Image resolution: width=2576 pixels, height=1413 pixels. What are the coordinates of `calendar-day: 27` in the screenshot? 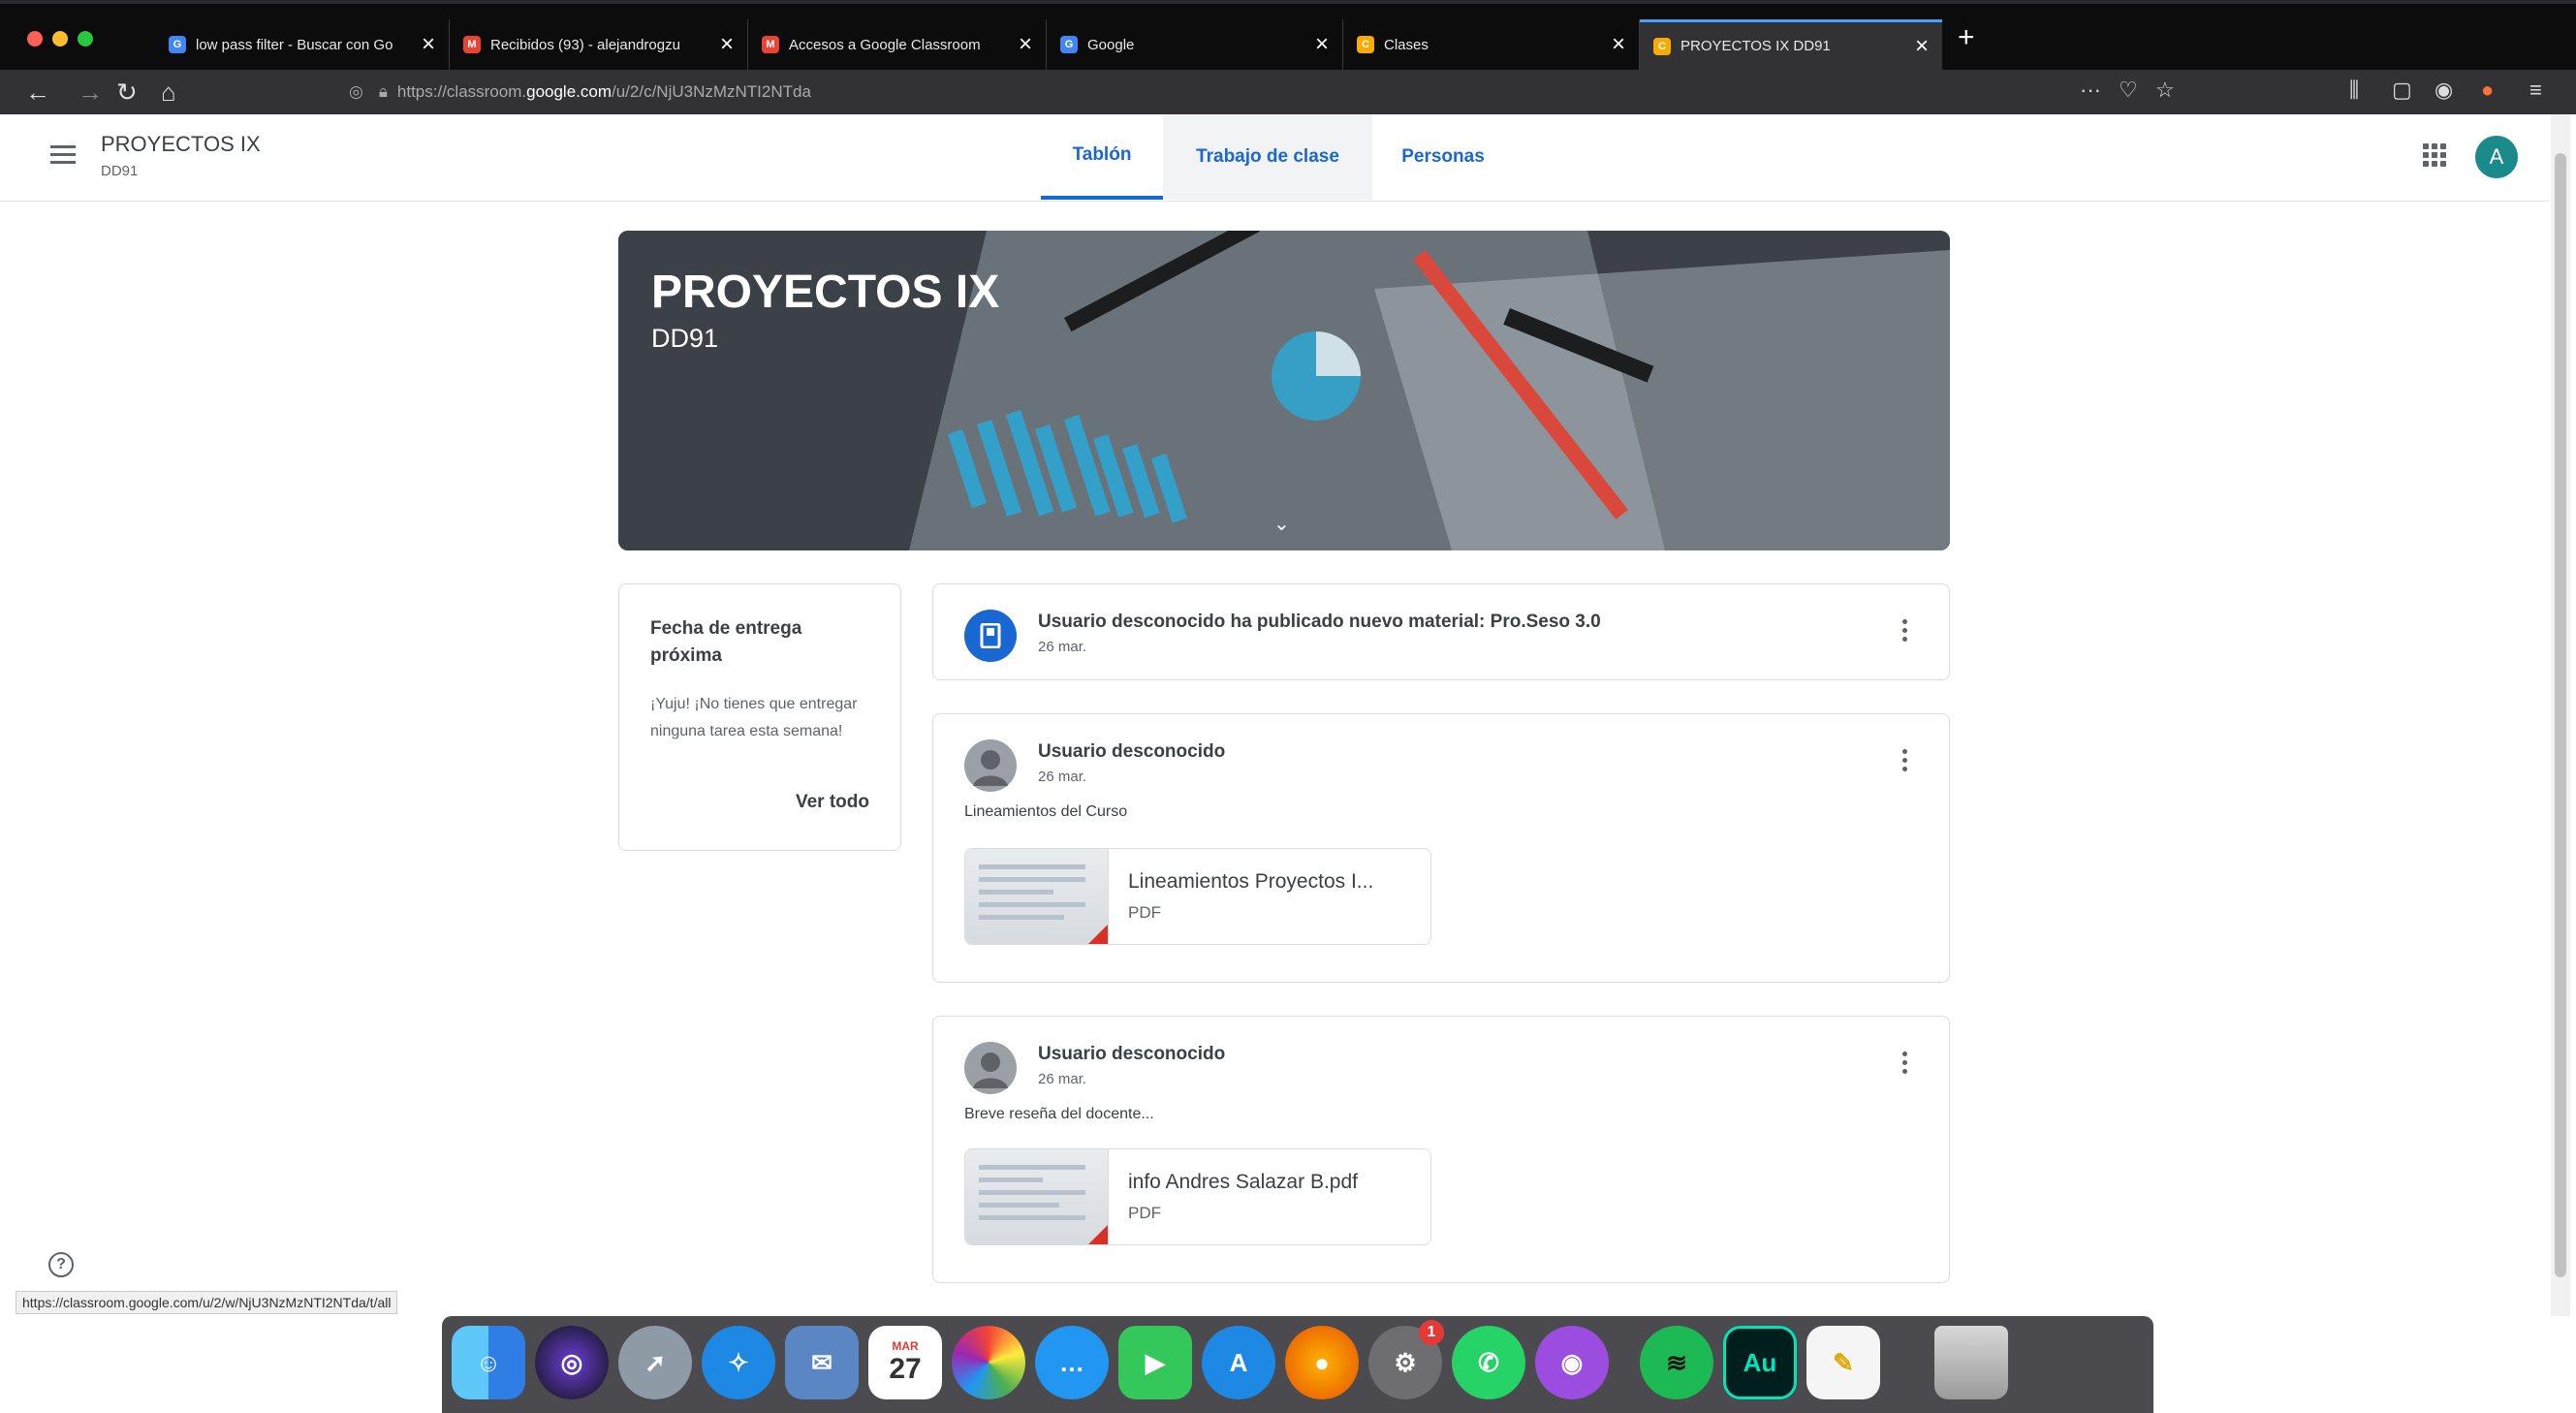 It's located at (905, 1369).